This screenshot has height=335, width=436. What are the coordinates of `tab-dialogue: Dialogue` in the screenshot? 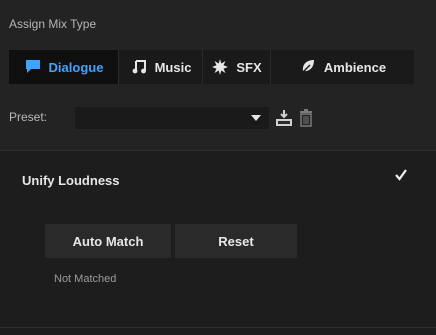 It's located at (64, 67).